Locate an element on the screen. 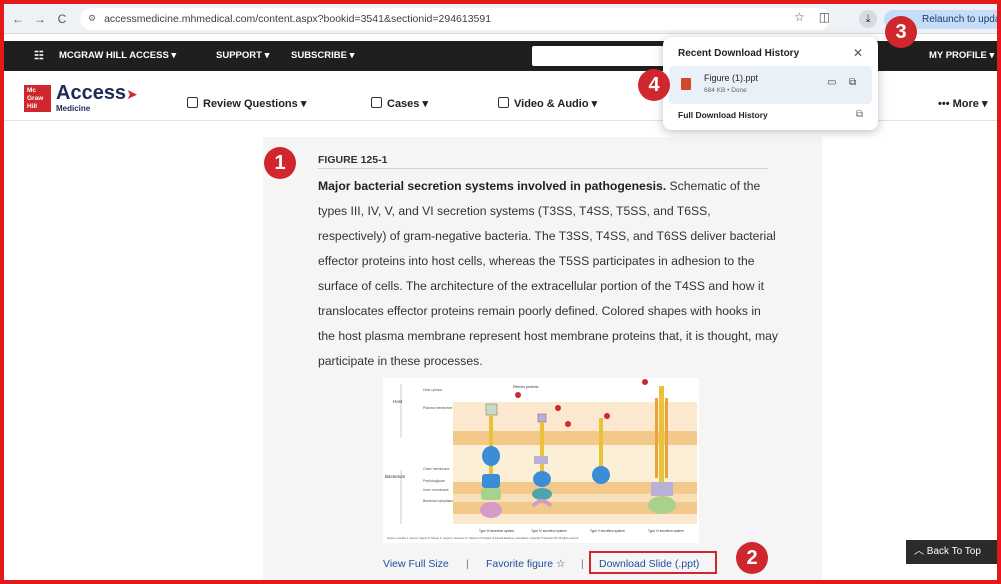 This screenshot has height=584, width=1001. brand-menu-label: MCGRAW HILL ACCESS is located at coordinates (114, 55).